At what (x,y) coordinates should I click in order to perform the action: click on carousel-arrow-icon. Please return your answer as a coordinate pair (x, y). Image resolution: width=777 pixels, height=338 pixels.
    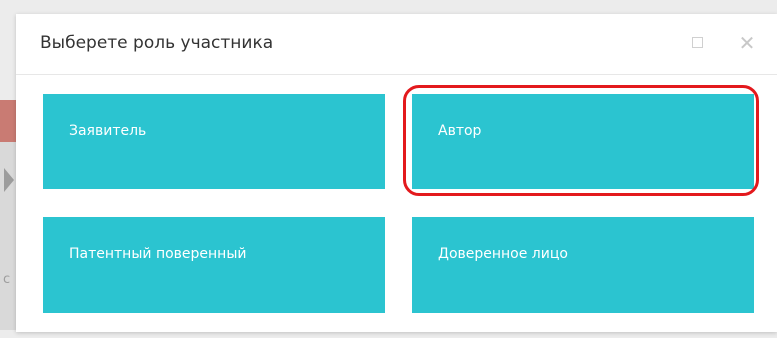
    Looking at the image, I should click on (9, 180).